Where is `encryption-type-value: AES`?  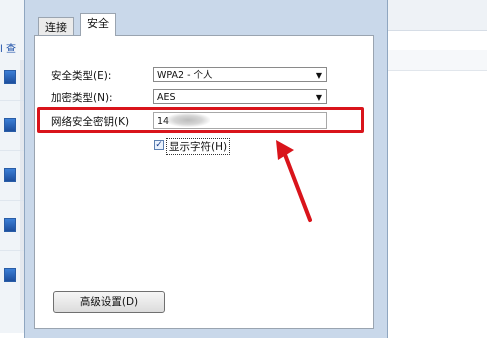
encryption-type-value: AES is located at coordinates (166, 97).